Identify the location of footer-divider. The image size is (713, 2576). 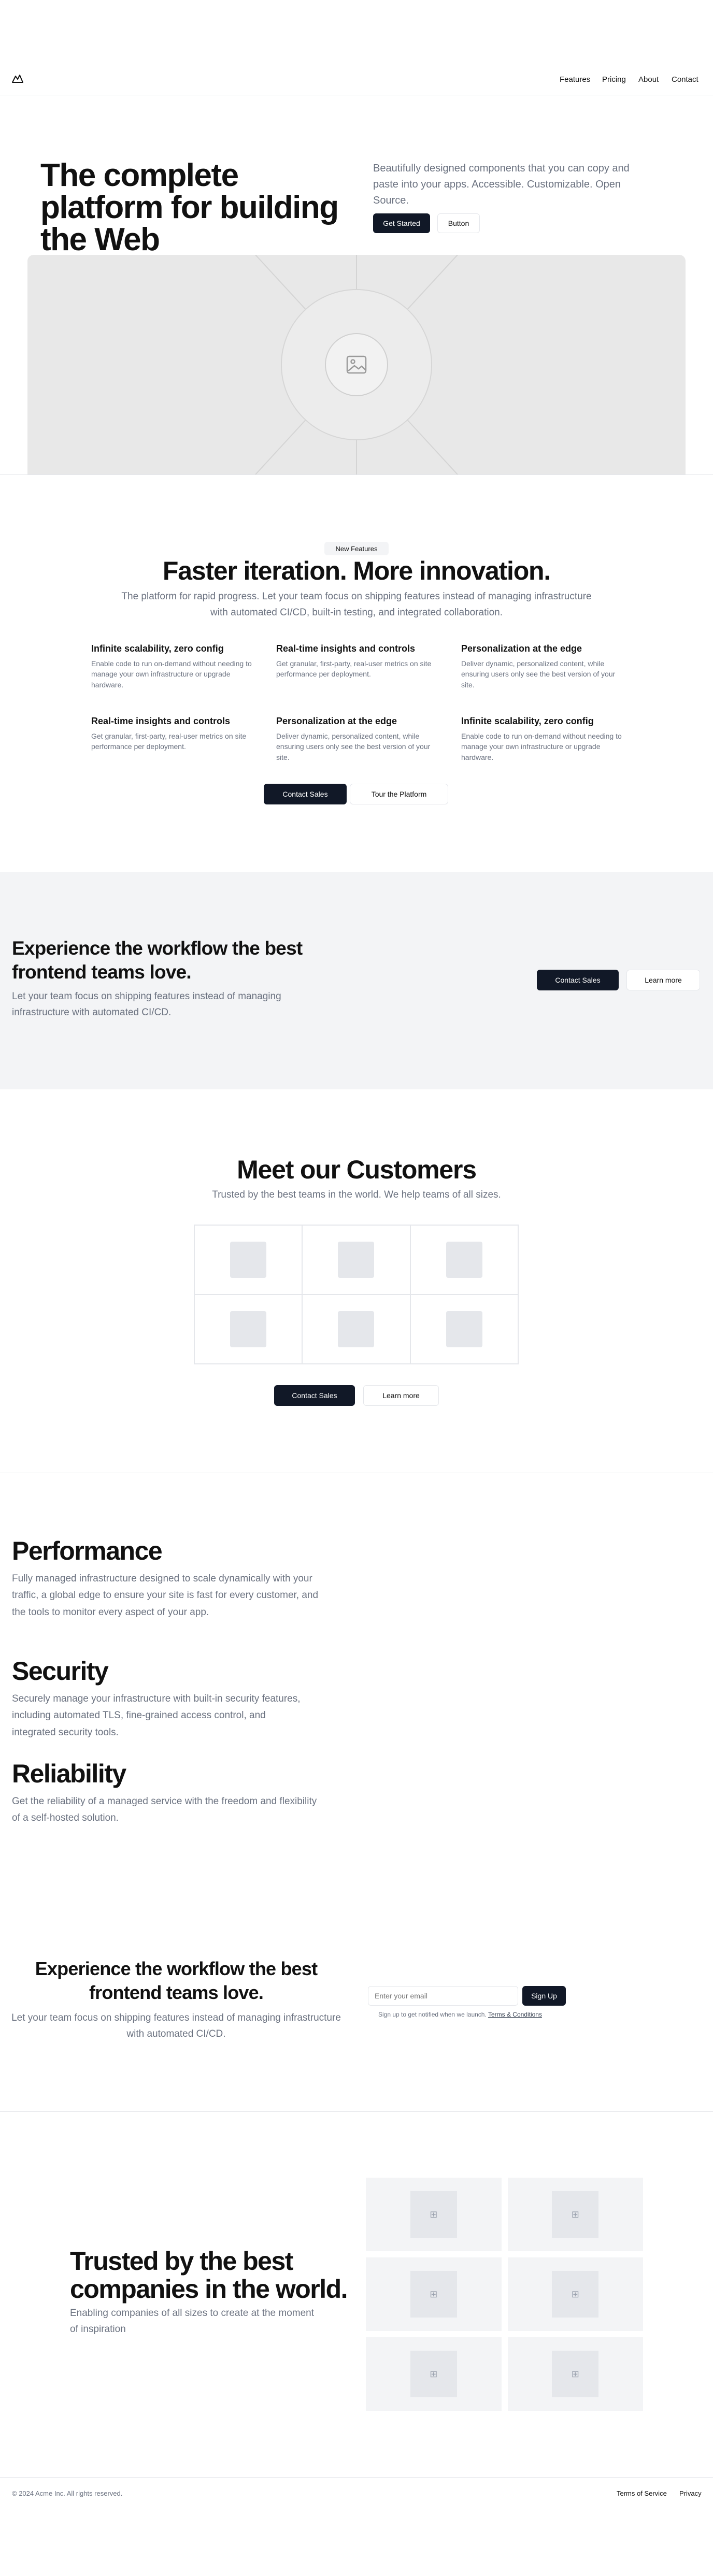
(356, 2477).